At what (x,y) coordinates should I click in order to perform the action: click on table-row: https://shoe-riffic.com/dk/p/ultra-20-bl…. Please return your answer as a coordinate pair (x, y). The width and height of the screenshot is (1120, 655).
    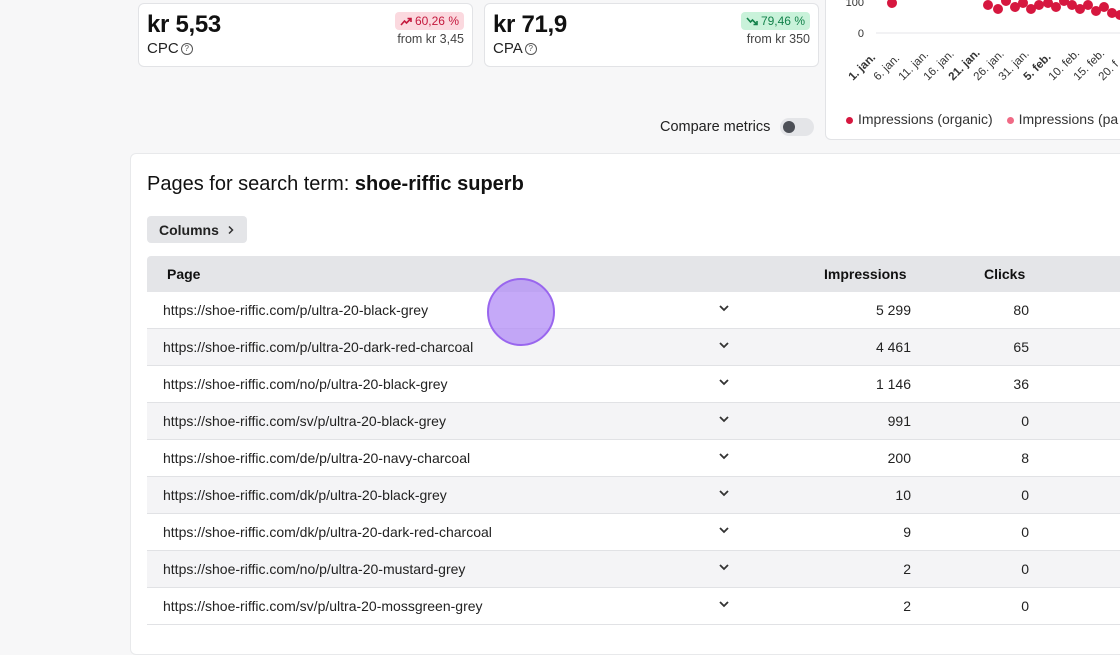
    Looking at the image, I should click on (633, 495).